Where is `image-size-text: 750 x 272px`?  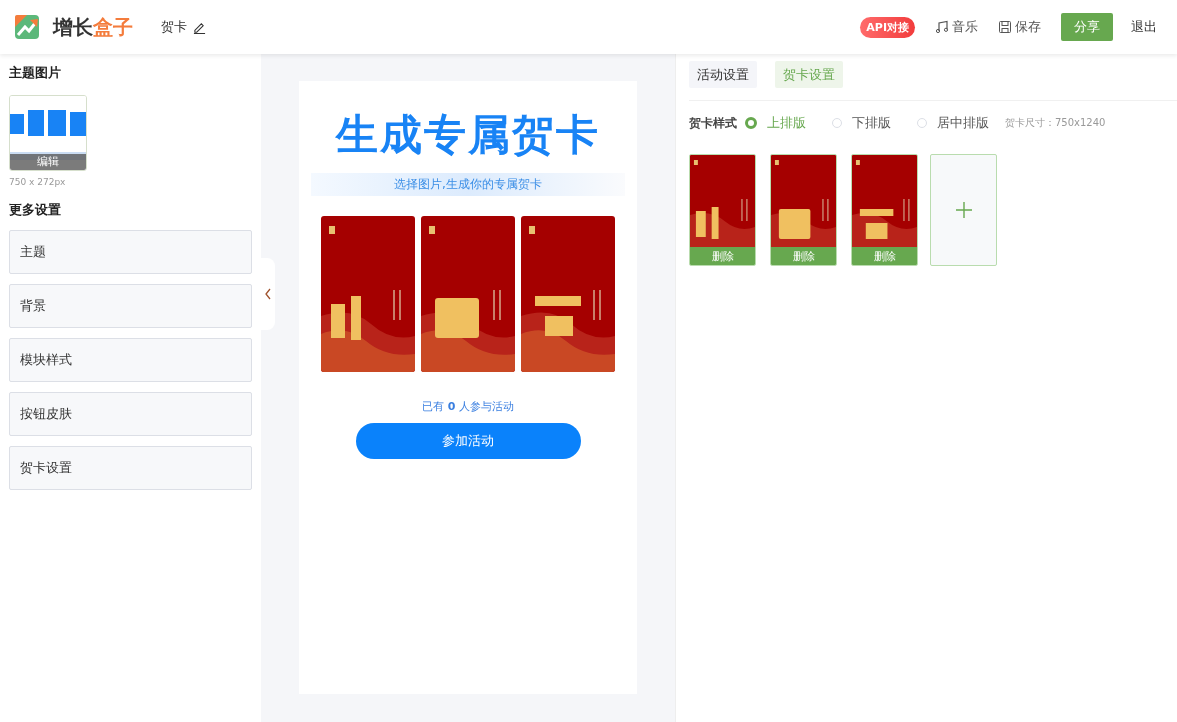 image-size-text: 750 x 272px is located at coordinates (38, 182).